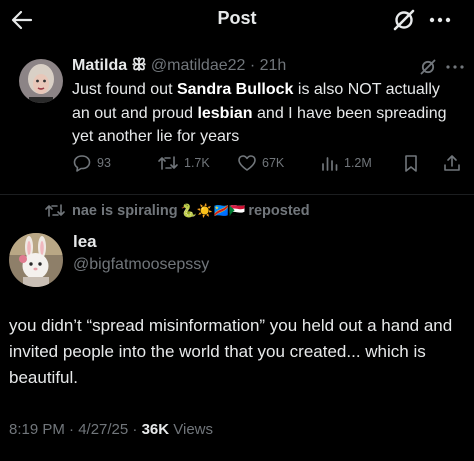 Image resolution: width=474 pixels, height=461 pixels. What do you see at coordinates (125, 211) in the screenshot?
I see `reposter-name: nae is spiraling` at bounding box center [125, 211].